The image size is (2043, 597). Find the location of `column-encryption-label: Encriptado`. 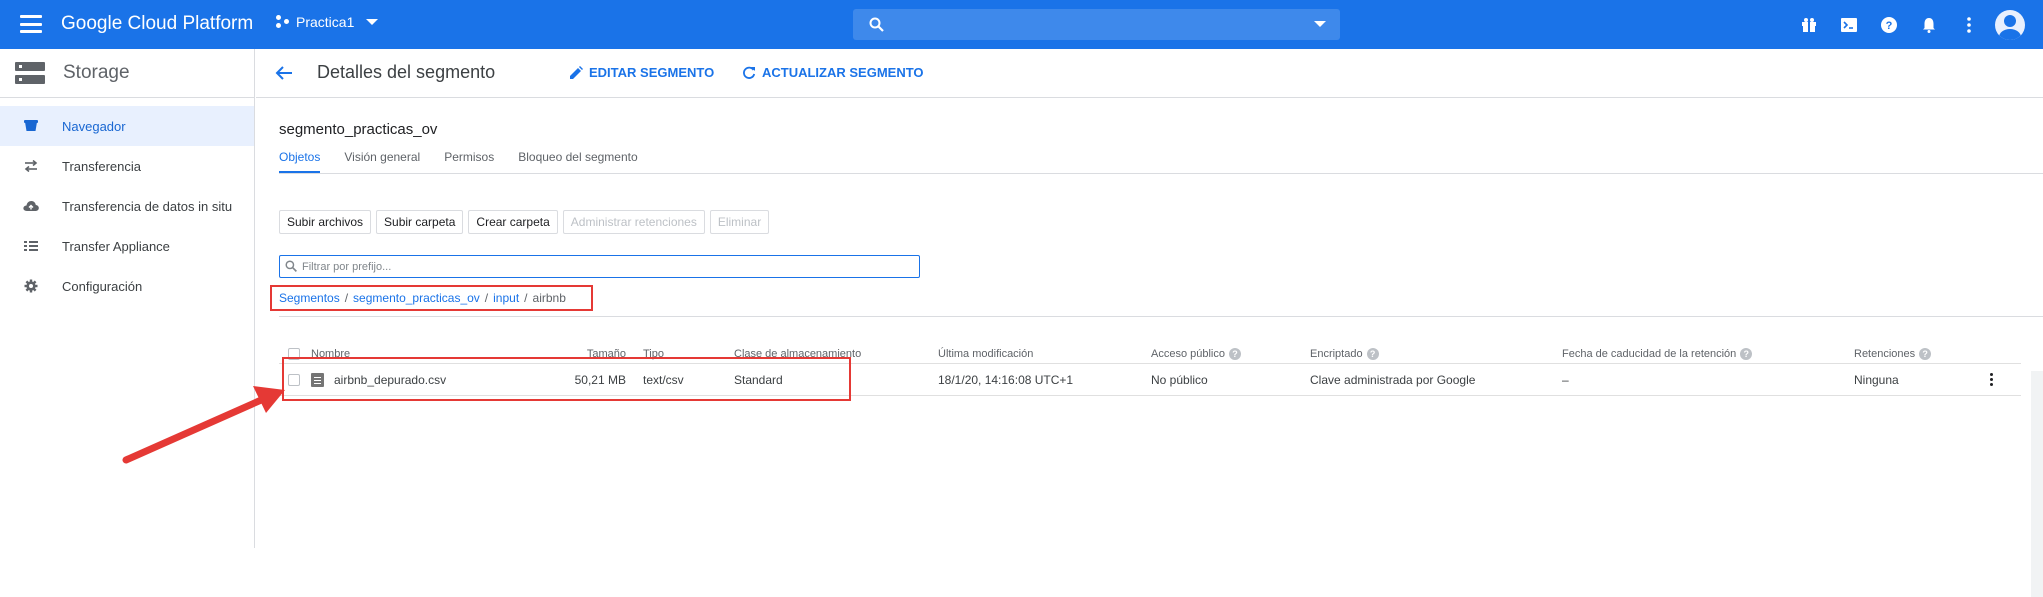

column-encryption-label: Encriptado is located at coordinates (1336, 353).